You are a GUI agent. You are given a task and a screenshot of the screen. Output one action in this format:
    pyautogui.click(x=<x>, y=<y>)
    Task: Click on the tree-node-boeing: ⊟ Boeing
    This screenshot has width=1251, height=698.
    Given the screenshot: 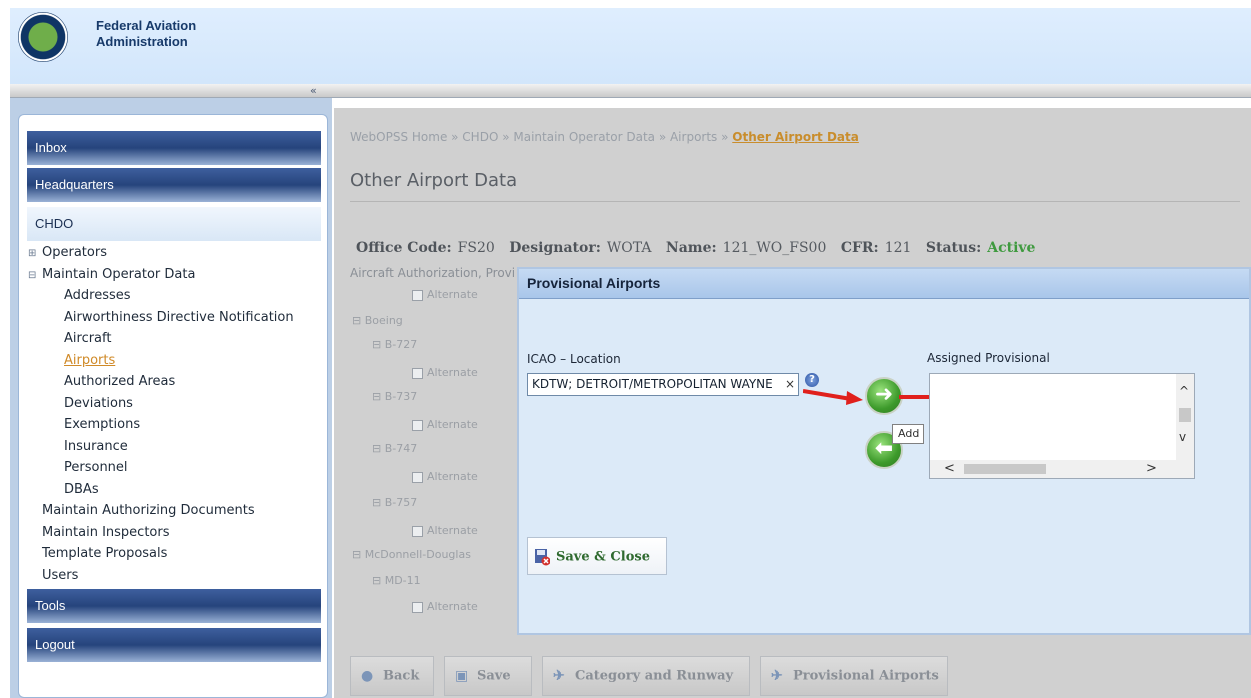 What is the action you would take?
    pyautogui.click(x=377, y=320)
    